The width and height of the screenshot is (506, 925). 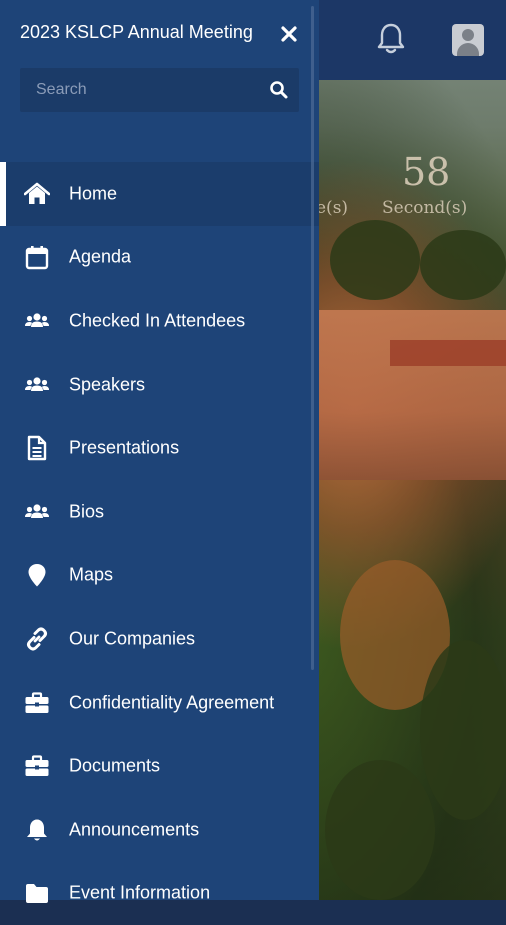 I want to click on menu-item-confidentiality-agreement: Confidentiality Agreement, so click(x=159, y=703).